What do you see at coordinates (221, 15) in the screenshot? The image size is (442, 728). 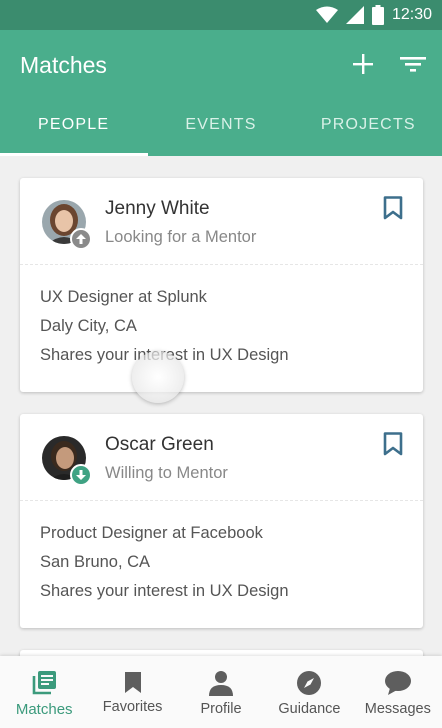 I see `status-bar: 12:30` at bounding box center [221, 15].